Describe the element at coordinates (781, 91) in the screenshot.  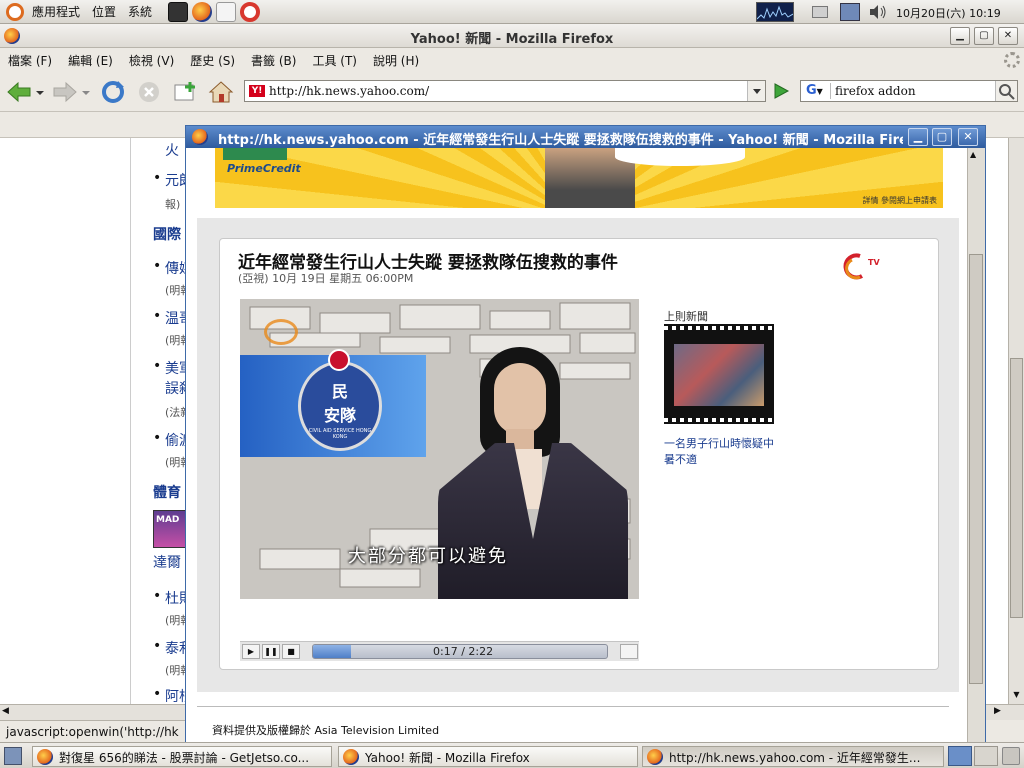
I see `go-button` at that location.